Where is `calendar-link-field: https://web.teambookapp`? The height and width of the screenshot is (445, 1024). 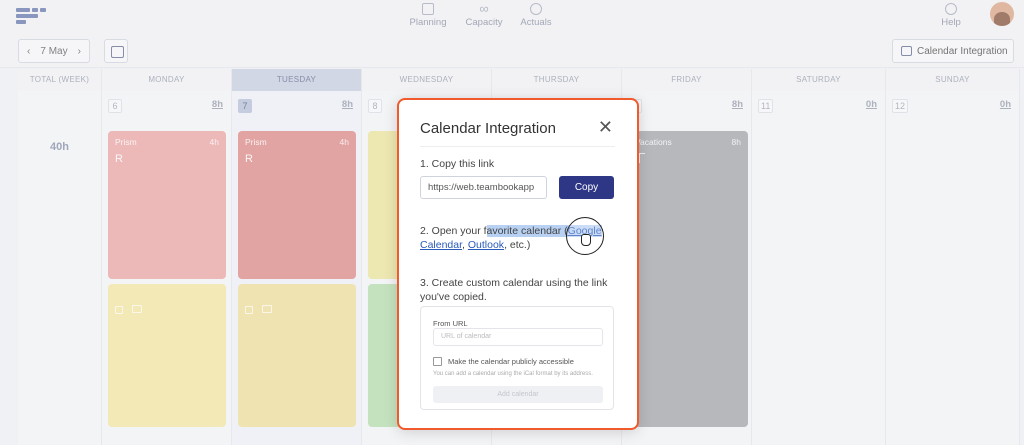 calendar-link-field: https://web.teambookapp is located at coordinates (483, 187).